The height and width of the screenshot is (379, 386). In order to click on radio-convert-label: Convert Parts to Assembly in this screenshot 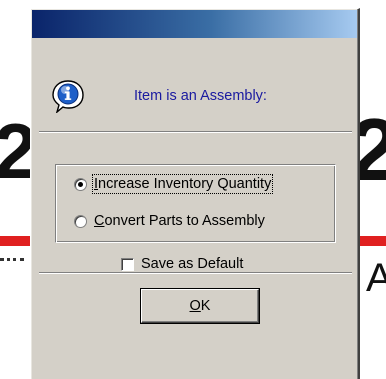, I will do `click(179, 221)`.